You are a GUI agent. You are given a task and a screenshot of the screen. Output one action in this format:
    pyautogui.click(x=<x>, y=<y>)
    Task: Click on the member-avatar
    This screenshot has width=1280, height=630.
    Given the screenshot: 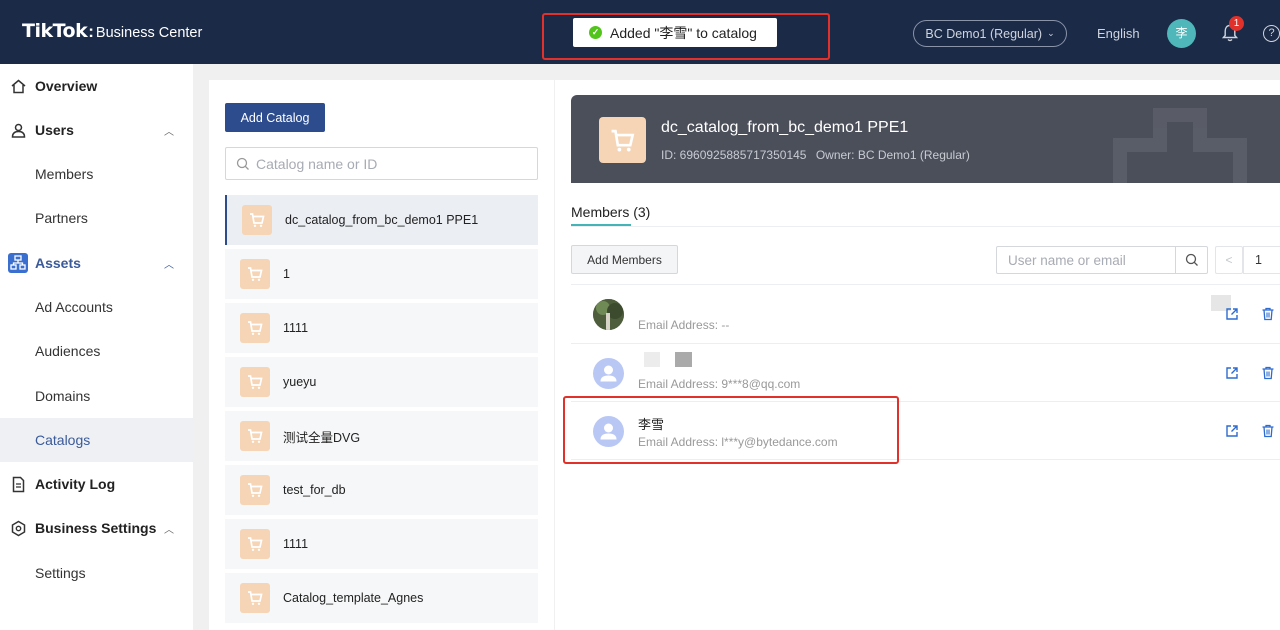 What is the action you would take?
    pyautogui.click(x=608, y=373)
    